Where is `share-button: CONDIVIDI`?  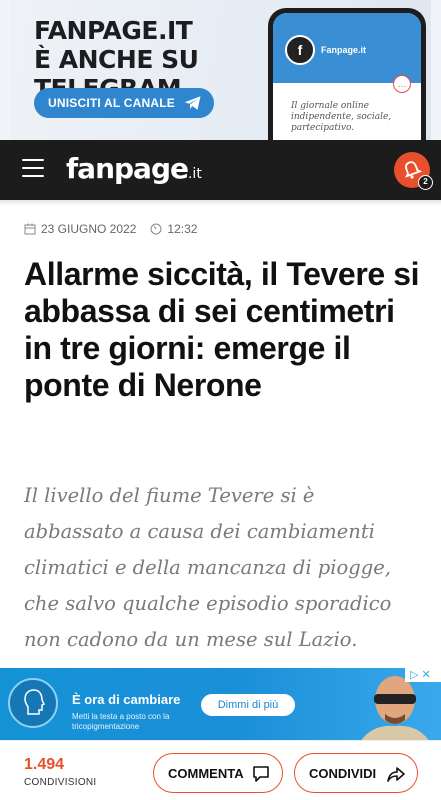
share-button: CONDIVIDI is located at coordinates (356, 773).